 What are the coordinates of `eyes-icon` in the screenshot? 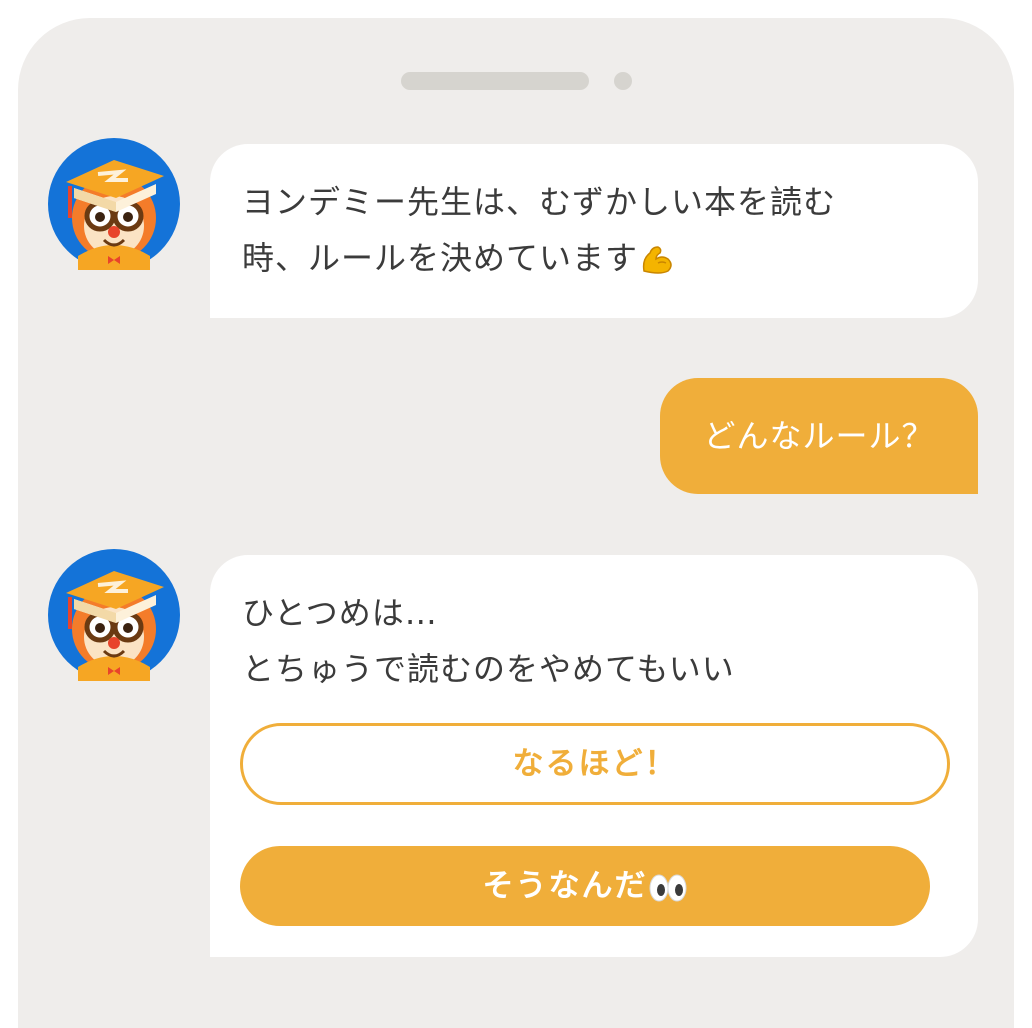 It's located at (667, 887).